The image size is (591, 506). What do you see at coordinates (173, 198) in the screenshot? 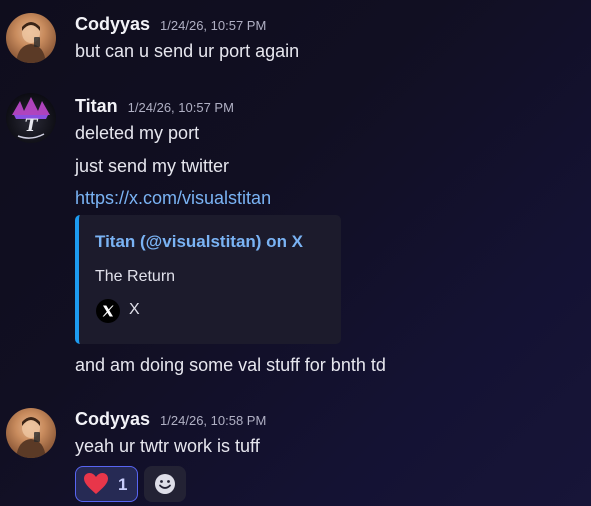
I see `message-link: https://x.com/visualstitan` at bounding box center [173, 198].